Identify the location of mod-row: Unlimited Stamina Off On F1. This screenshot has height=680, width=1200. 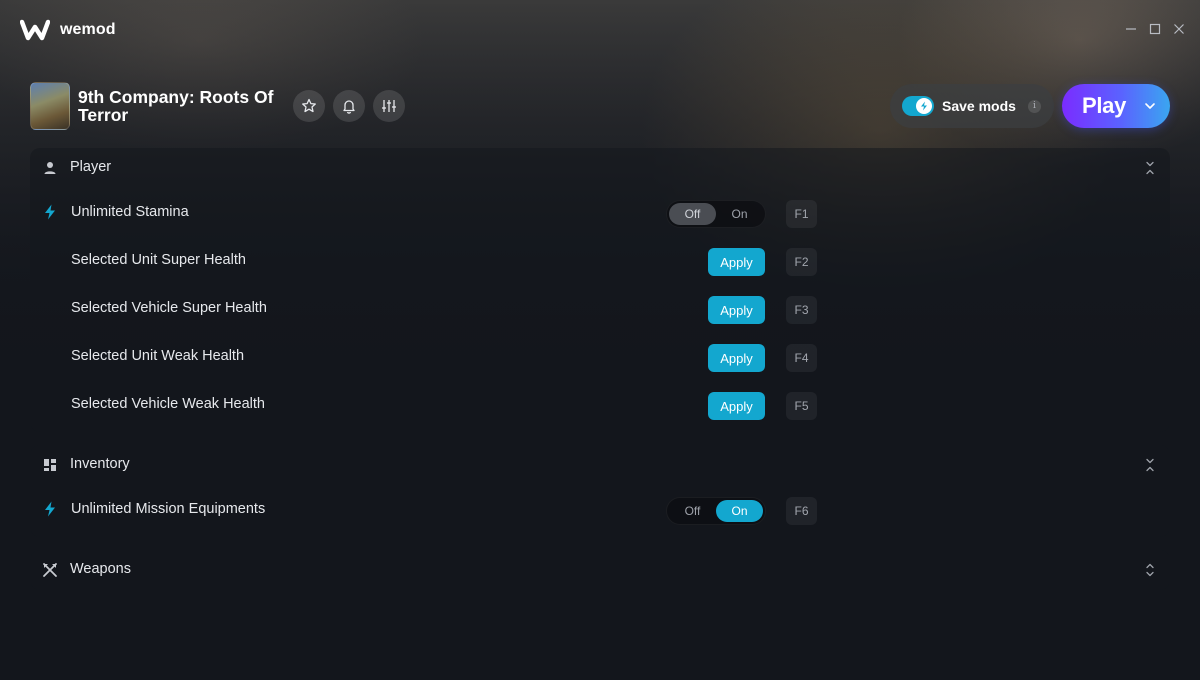
(600, 213).